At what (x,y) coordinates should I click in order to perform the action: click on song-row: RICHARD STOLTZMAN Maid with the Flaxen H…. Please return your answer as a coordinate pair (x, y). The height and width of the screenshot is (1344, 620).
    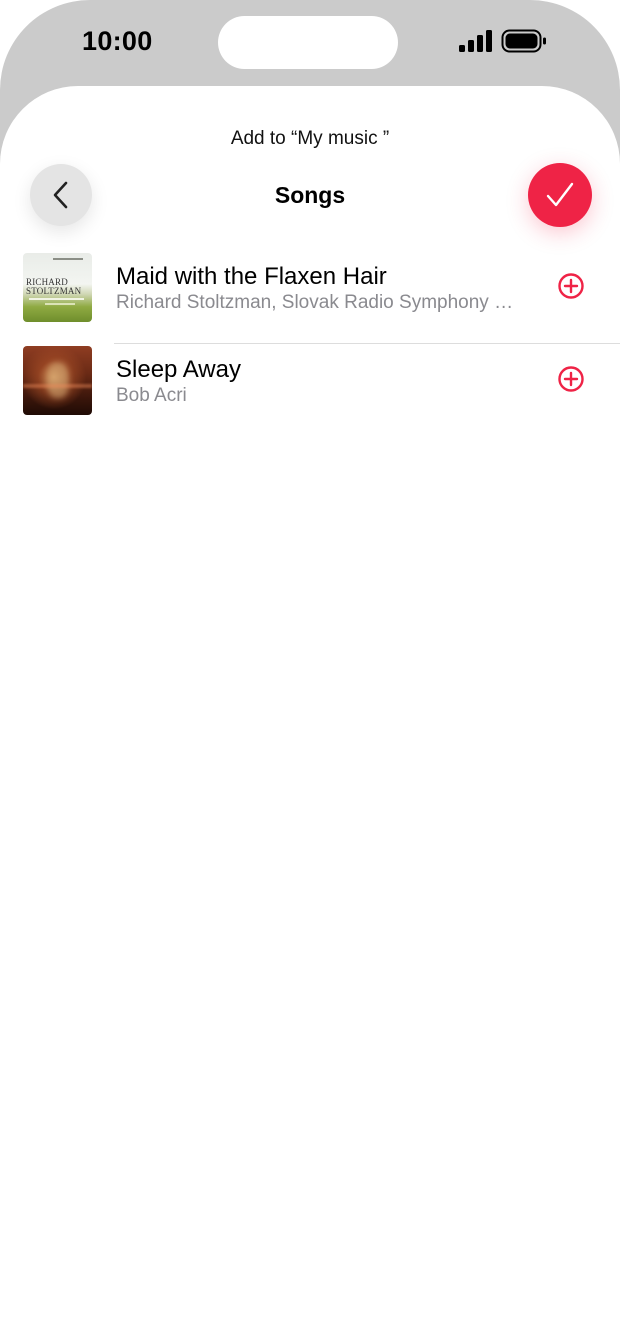
    Looking at the image, I should click on (310, 297).